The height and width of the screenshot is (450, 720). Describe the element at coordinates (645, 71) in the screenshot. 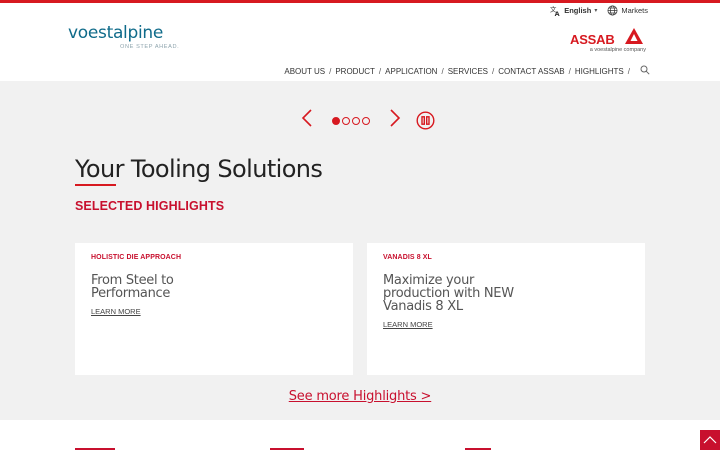

I see `search-icon` at that location.